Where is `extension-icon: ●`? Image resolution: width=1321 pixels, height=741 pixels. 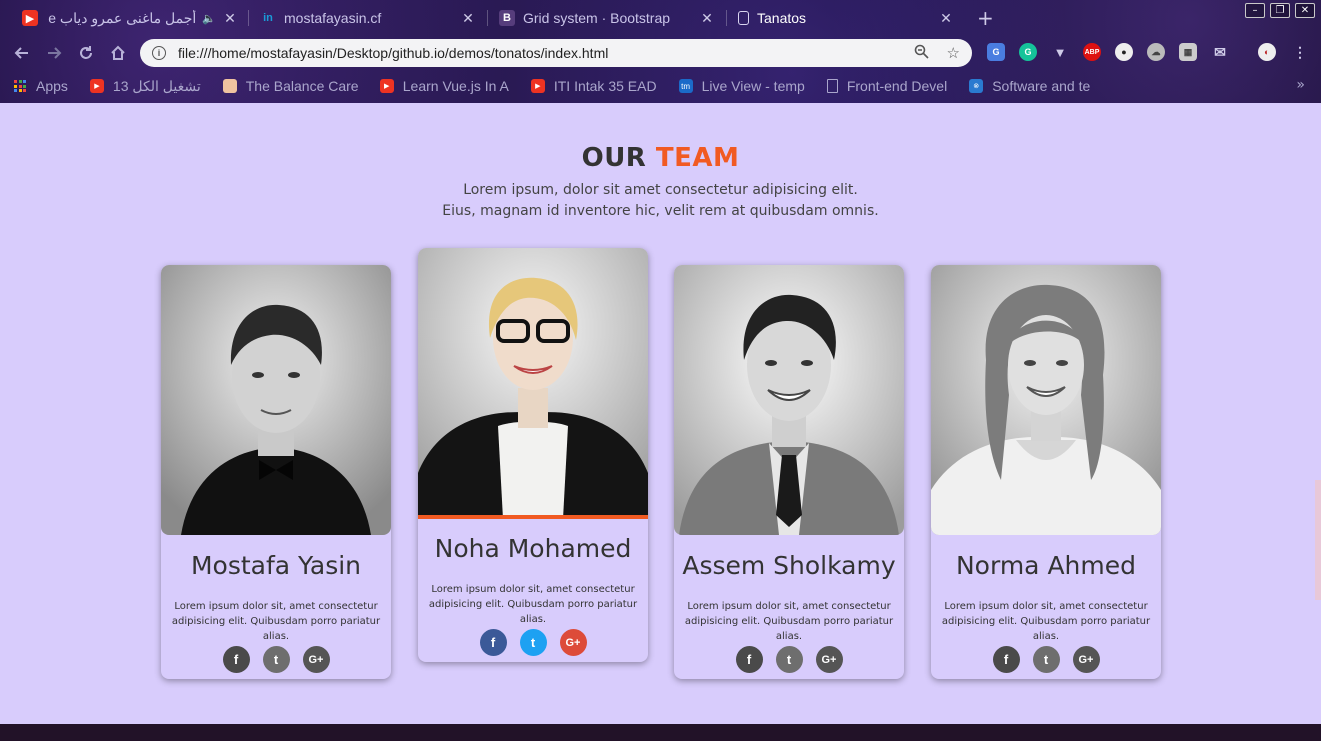
extension-icon: ● is located at coordinates (1124, 52).